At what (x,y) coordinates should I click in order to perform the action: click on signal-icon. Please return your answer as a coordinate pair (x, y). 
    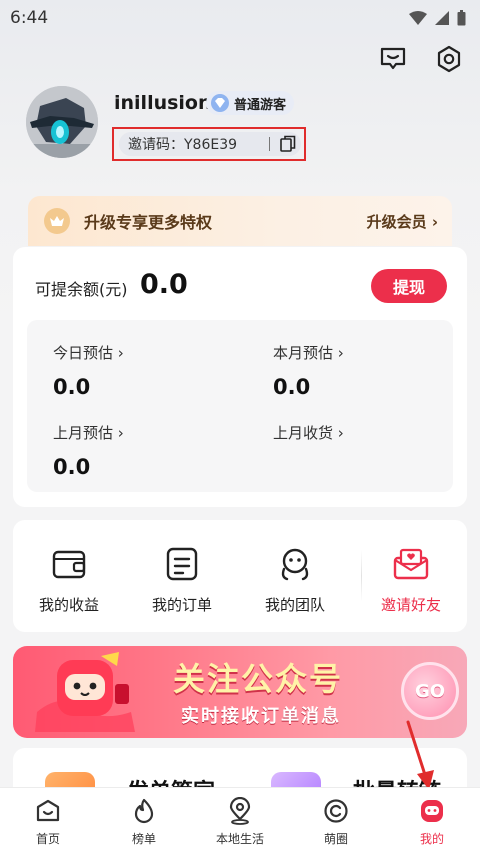
    Looking at the image, I should click on (442, 18).